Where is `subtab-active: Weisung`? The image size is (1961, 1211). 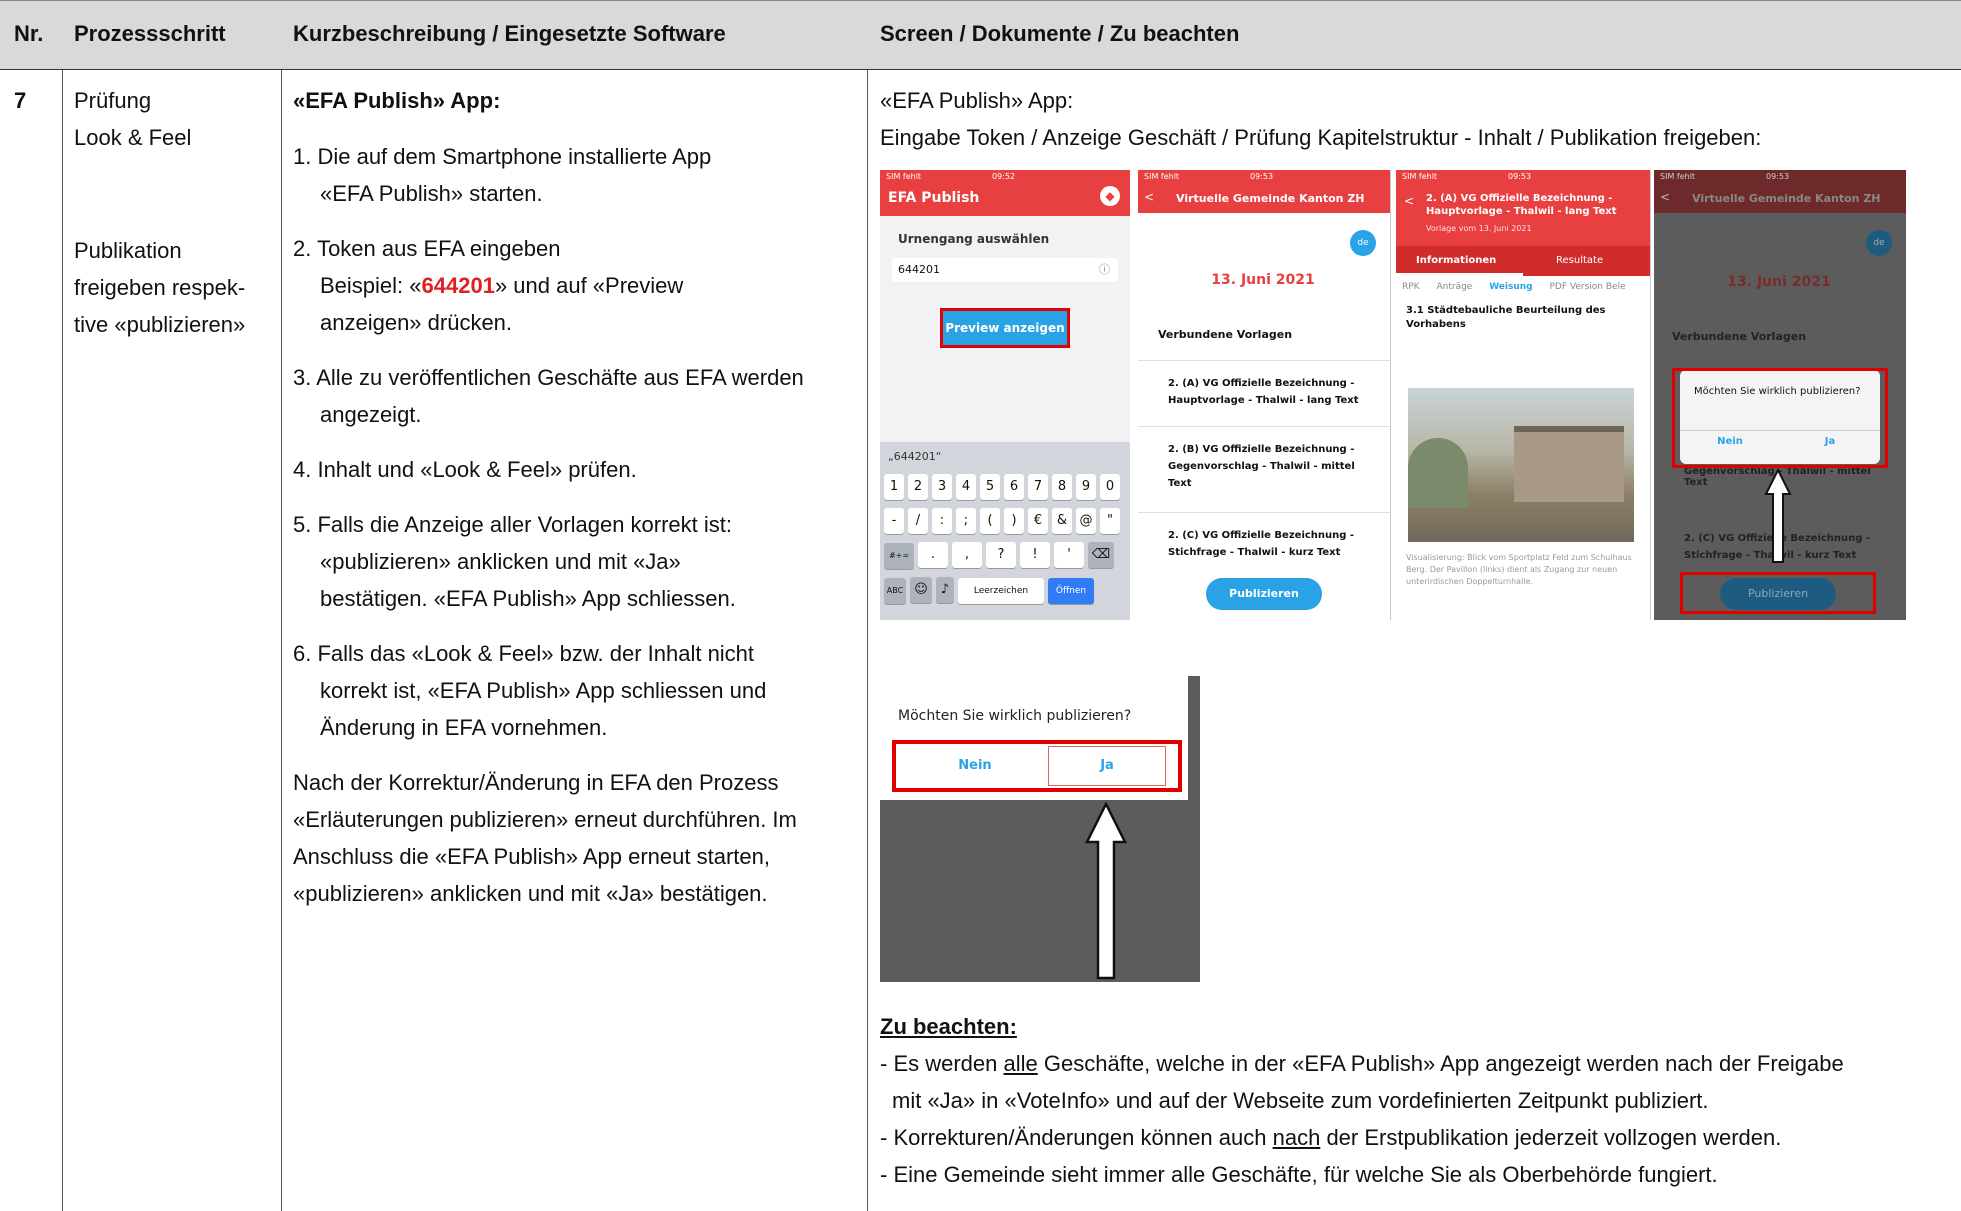 subtab-active: Weisung is located at coordinates (1511, 287).